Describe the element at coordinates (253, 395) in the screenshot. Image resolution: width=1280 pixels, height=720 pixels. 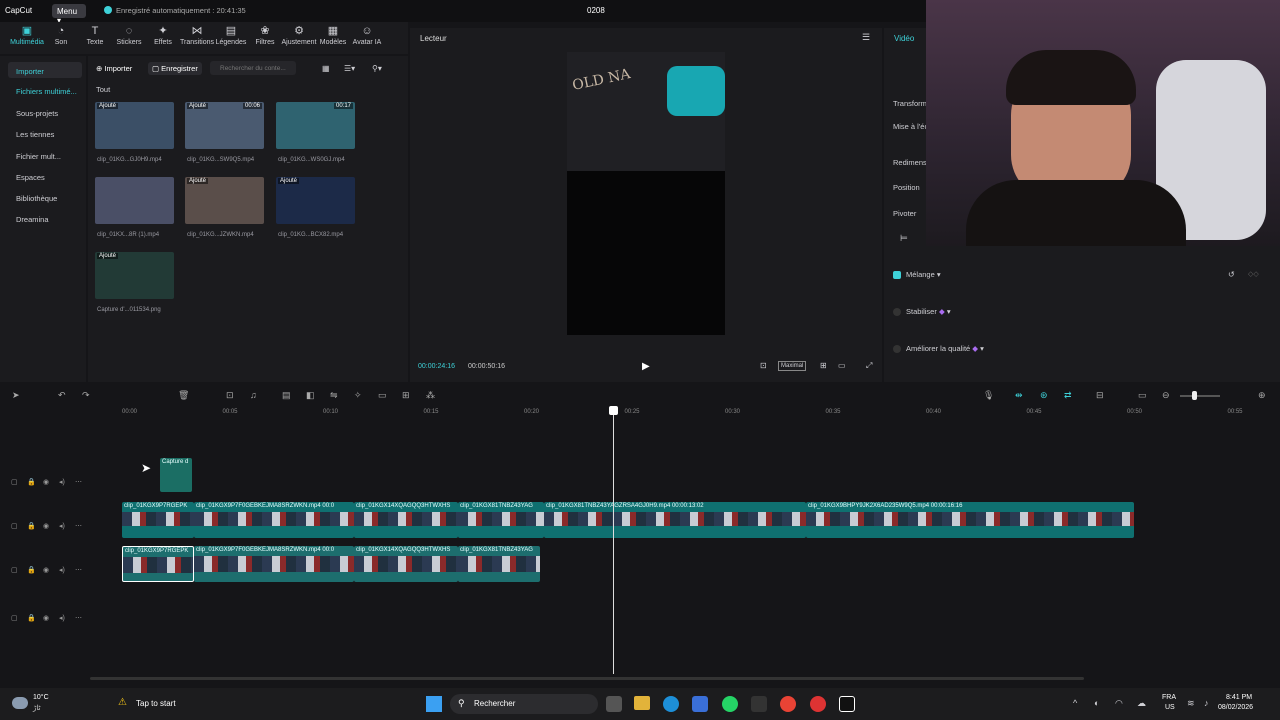
I see `audio-sep-icon: ♫` at that location.